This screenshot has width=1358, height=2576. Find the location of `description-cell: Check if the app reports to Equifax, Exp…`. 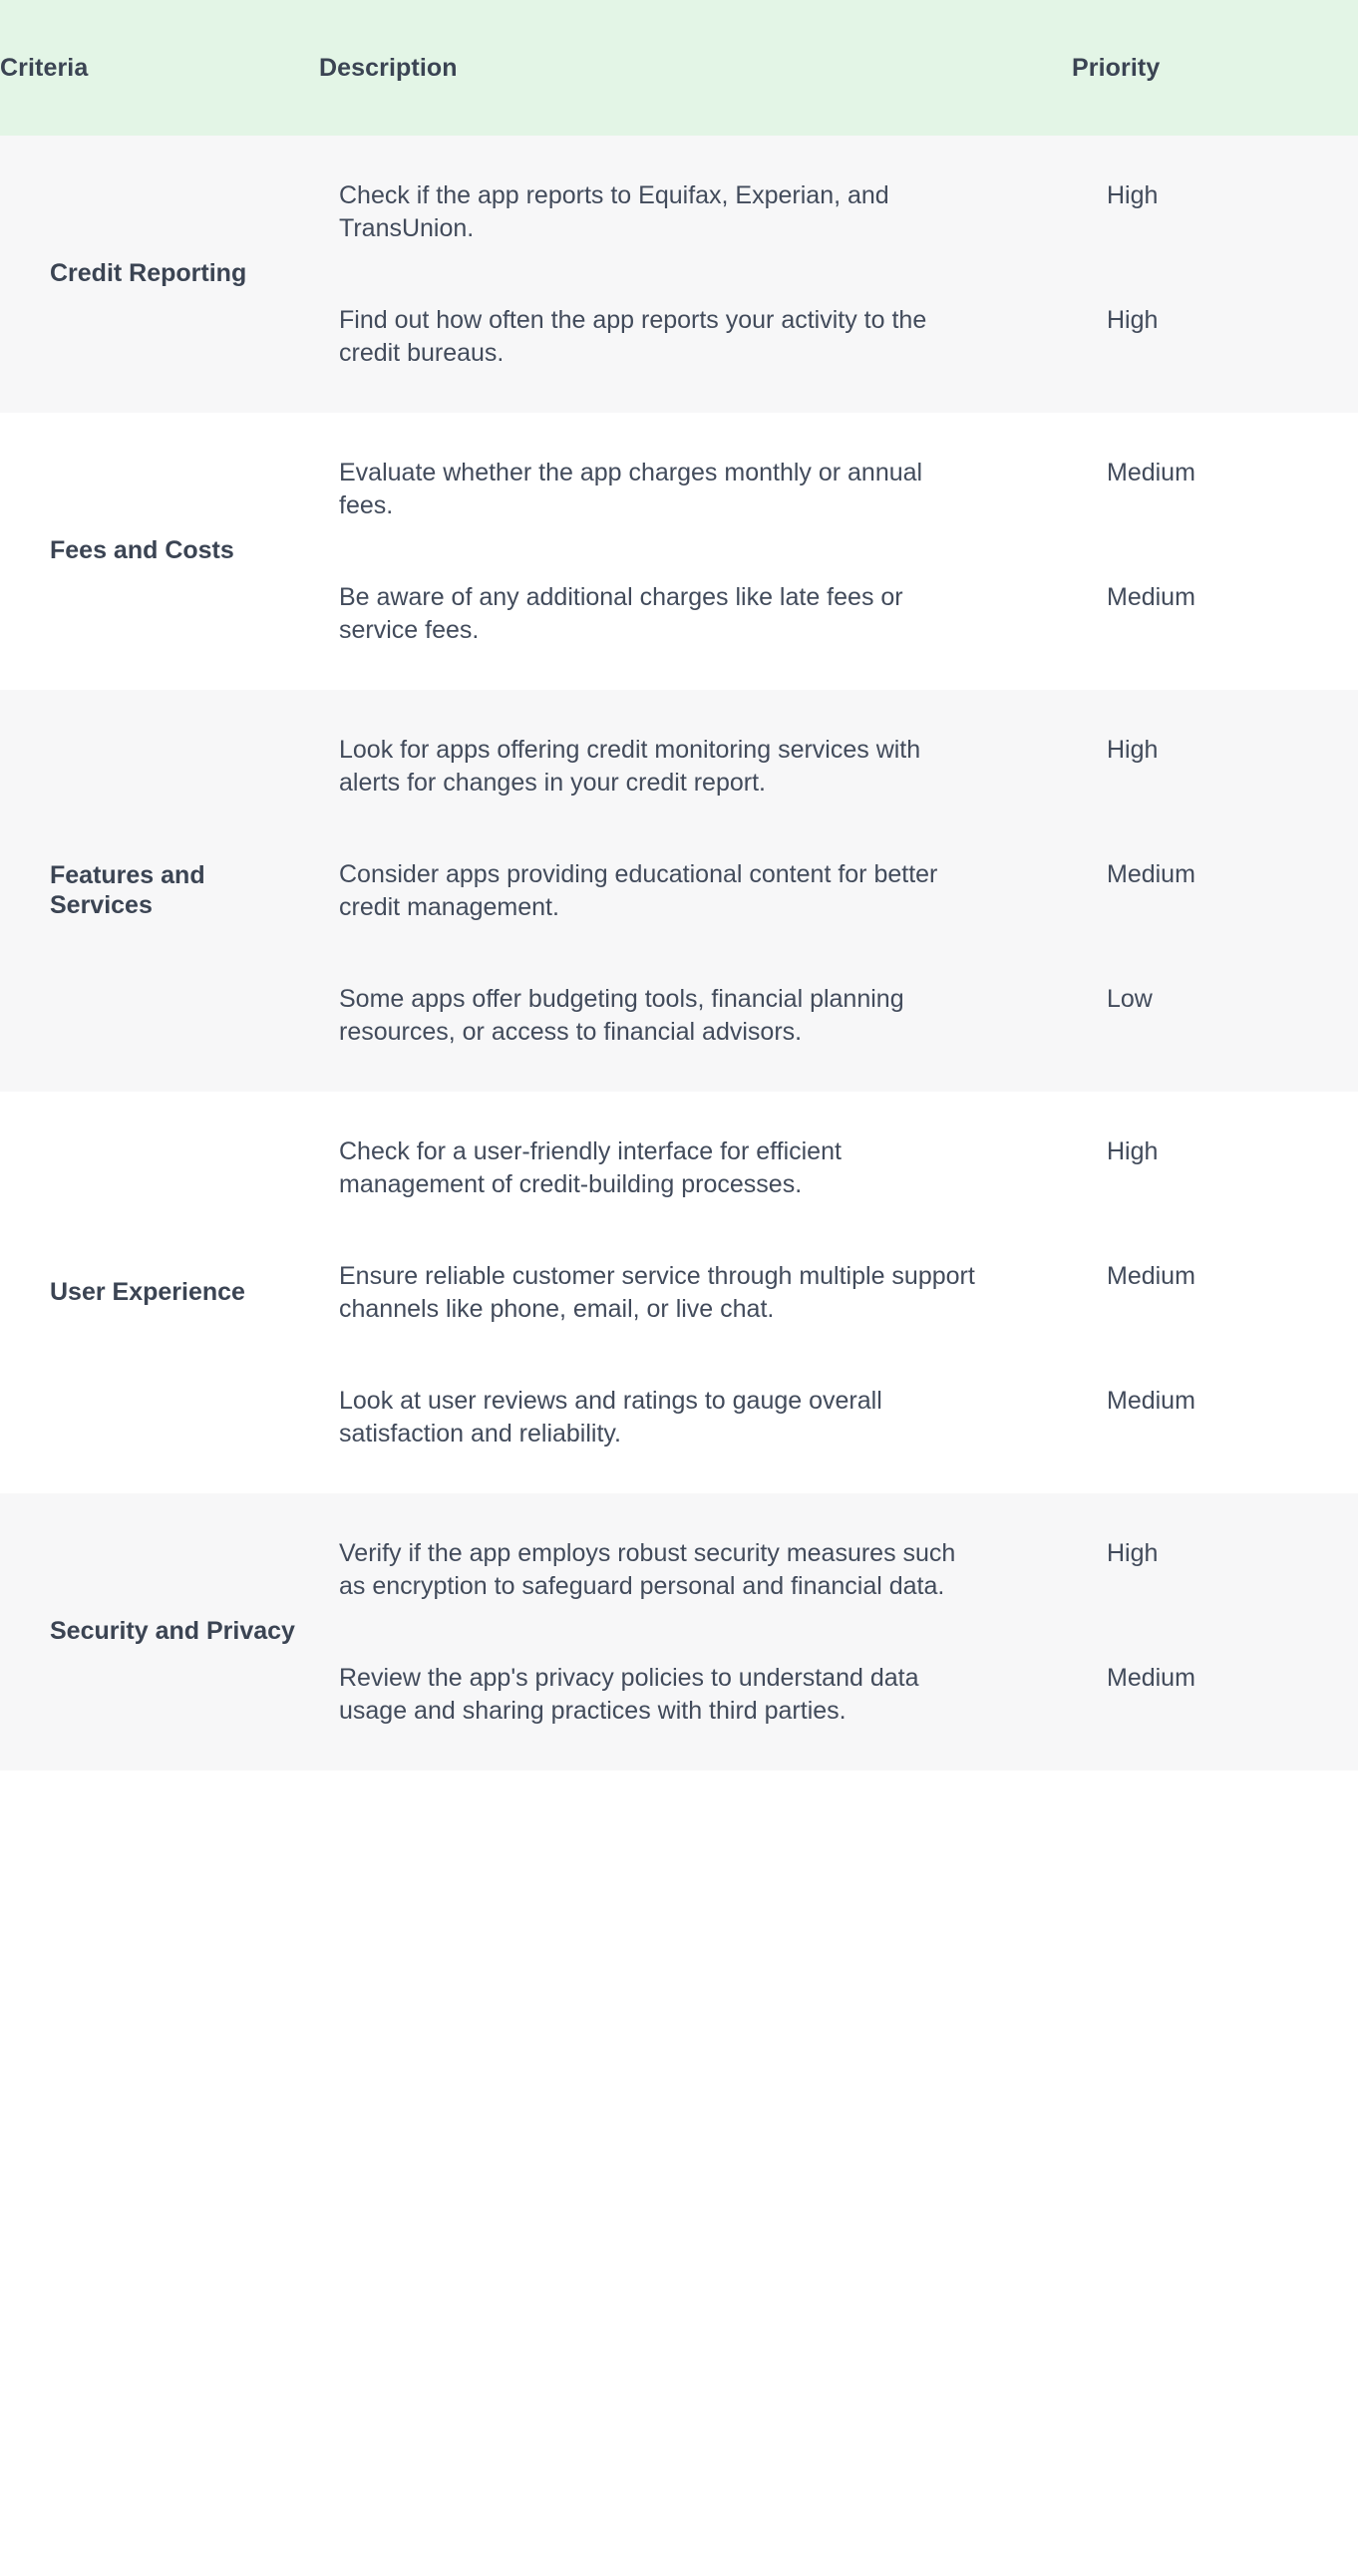

description-cell: Check if the app reports to Equifax, Exp… is located at coordinates (695, 205).